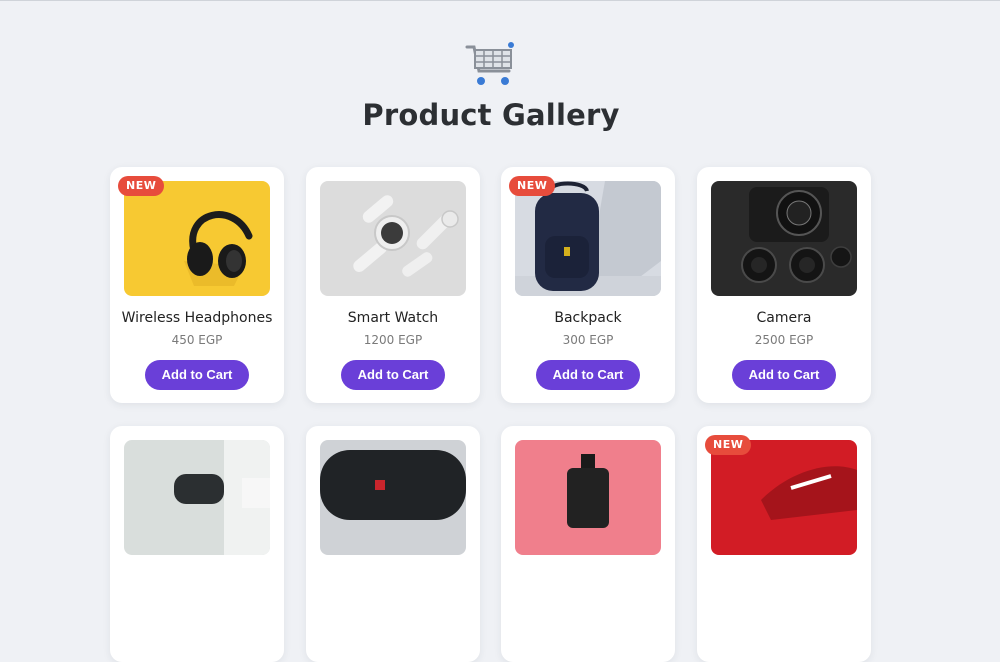 This screenshot has height=662, width=1000. I want to click on product-price: 2500 EGP, so click(784, 340).